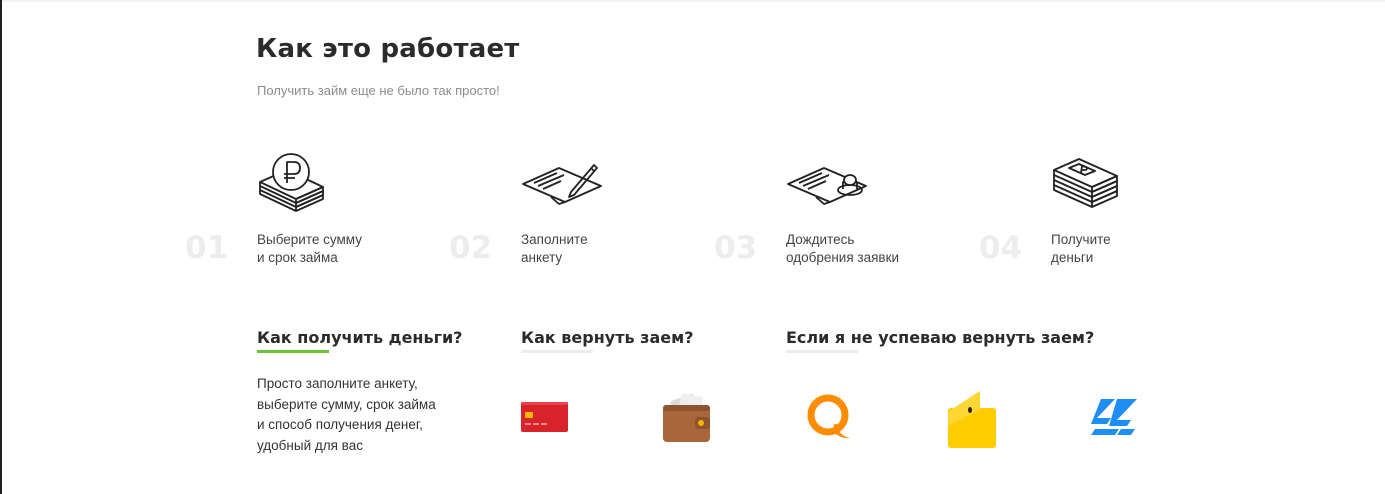 This screenshot has height=494, width=1385. Describe the element at coordinates (842, 249) in the screenshot. I see `step-caption: Дождитесь одобрения заявки` at that location.